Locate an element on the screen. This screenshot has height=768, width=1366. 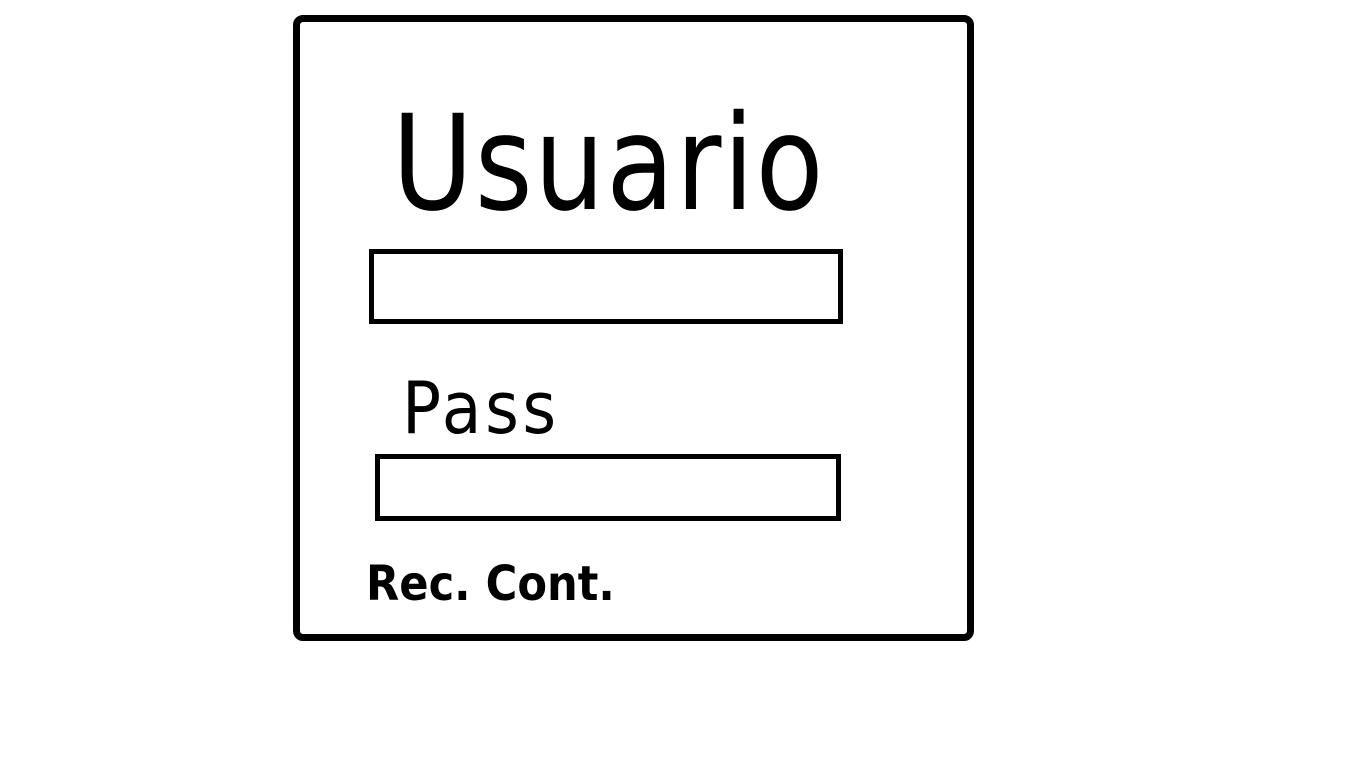
password-label: Pass is located at coordinates (481, 408).